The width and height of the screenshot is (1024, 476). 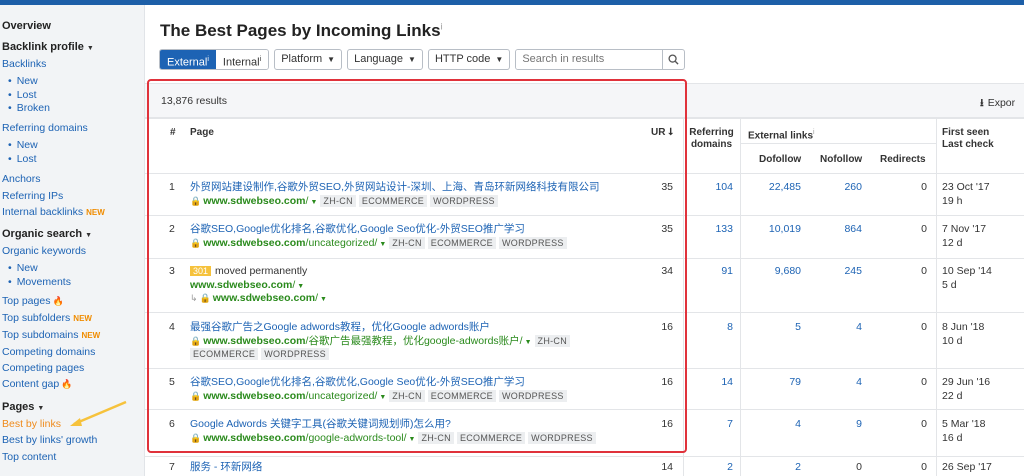 I want to click on referring-domains-value: 8, so click(x=713, y=327).